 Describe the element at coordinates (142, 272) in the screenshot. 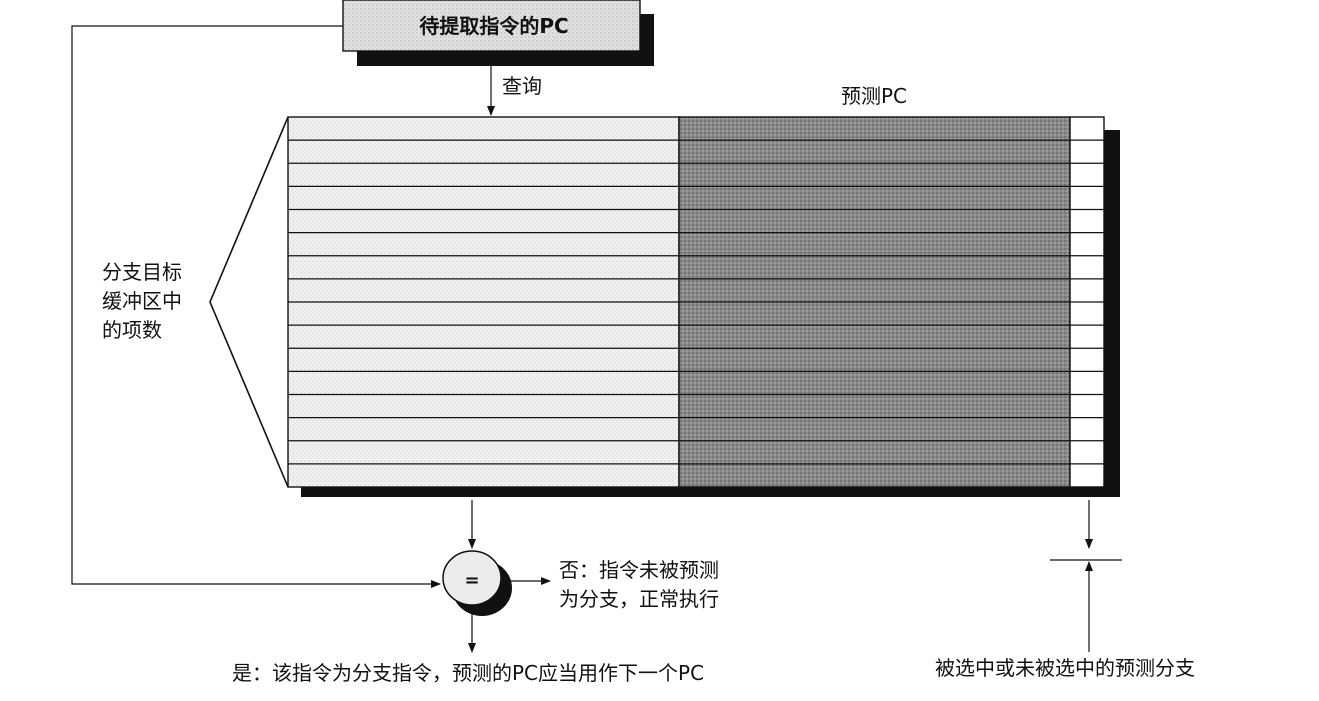

I see `entries-label-line-1: 分支目标` at that location.